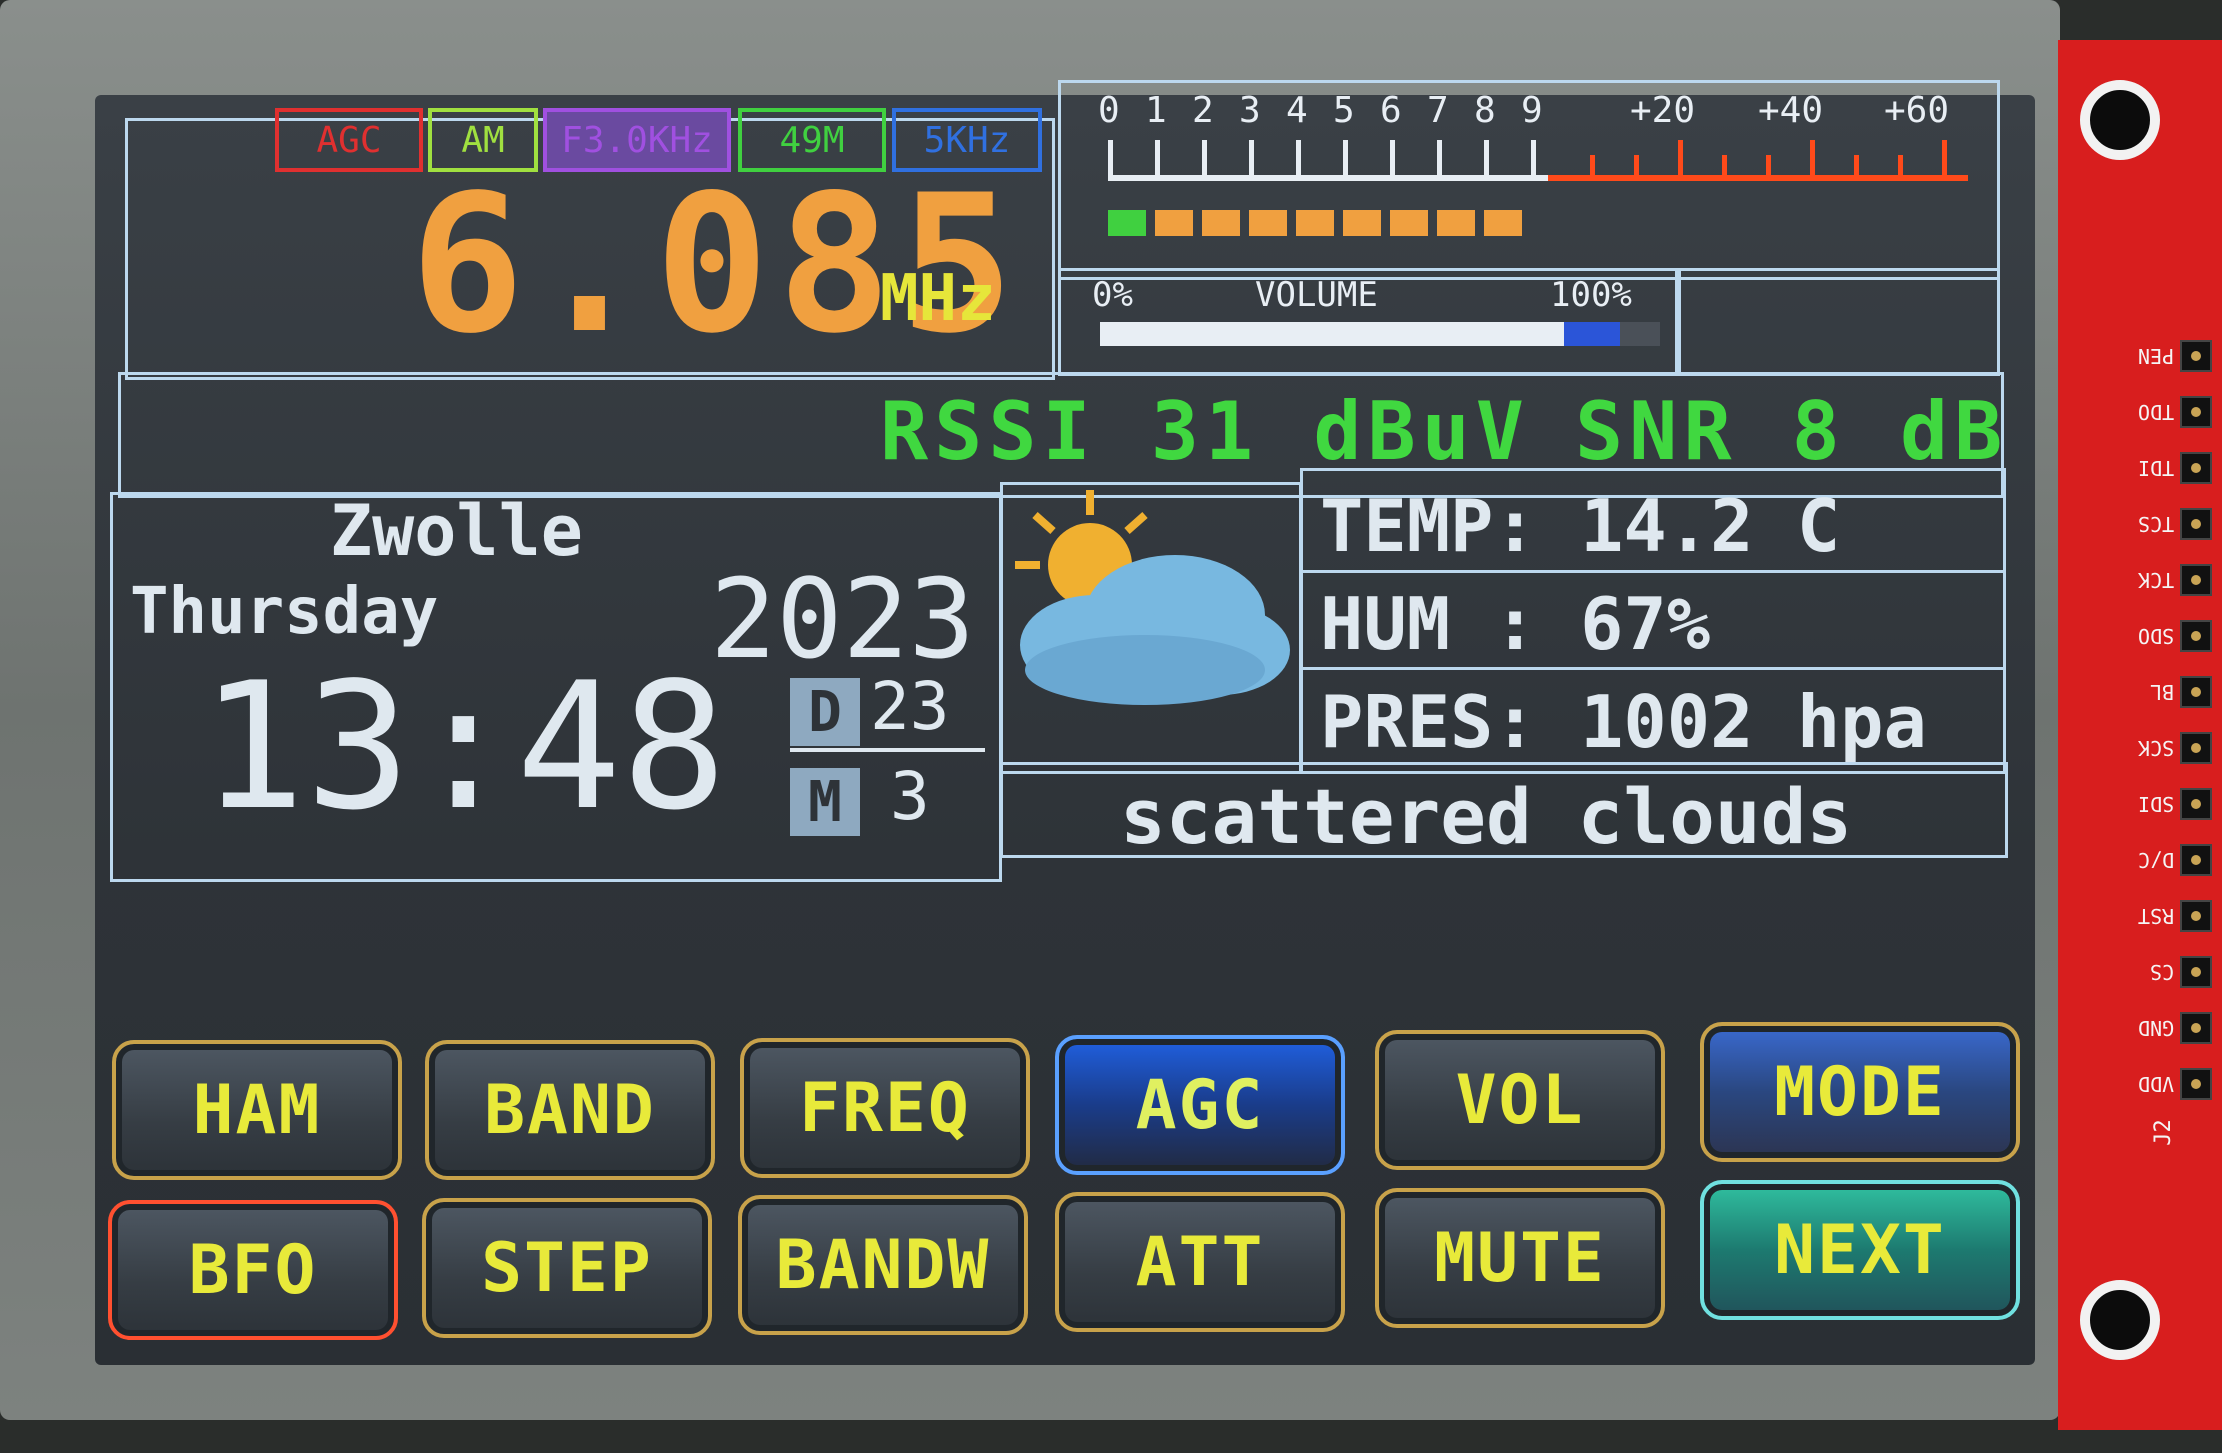 Image resolution: width=2222 pixels, height=1453 pixels. What do you see at coordinates (1592, 334) in the screenshot?
I see `volume-slider-handle` at bounding box center [1592, 334].